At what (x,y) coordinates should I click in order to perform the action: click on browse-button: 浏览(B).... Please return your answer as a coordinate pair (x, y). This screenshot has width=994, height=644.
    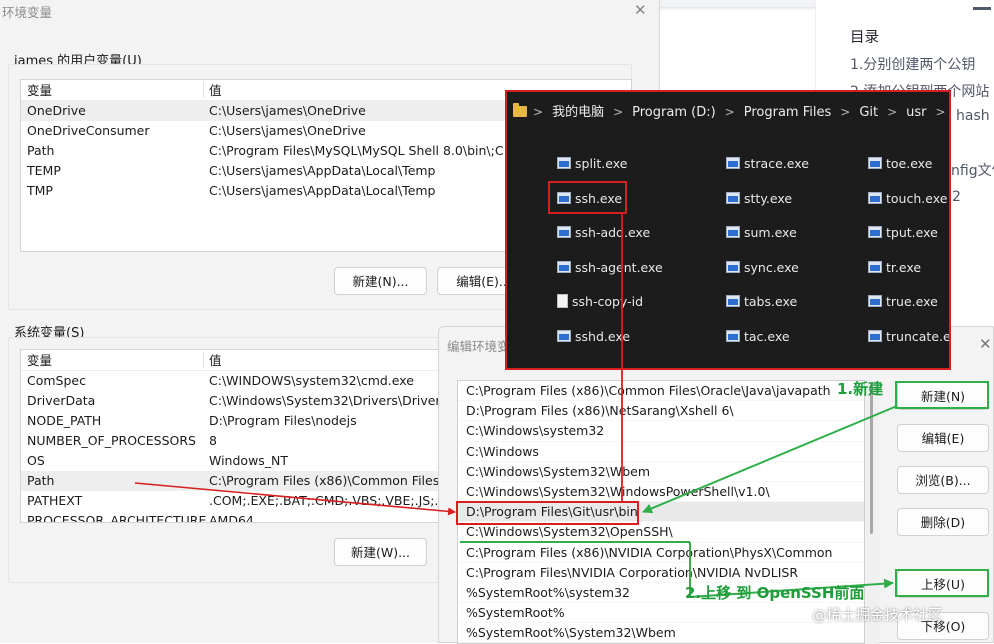
    Looking at the image, I should click on (943, 480).